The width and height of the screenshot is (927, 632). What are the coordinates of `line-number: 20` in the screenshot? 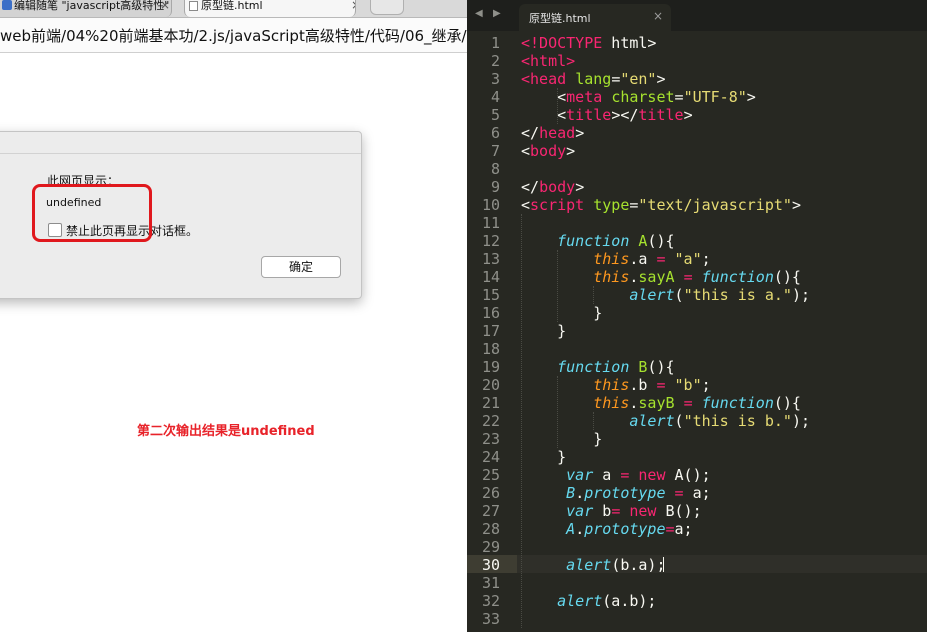 It's located at (490, 385).